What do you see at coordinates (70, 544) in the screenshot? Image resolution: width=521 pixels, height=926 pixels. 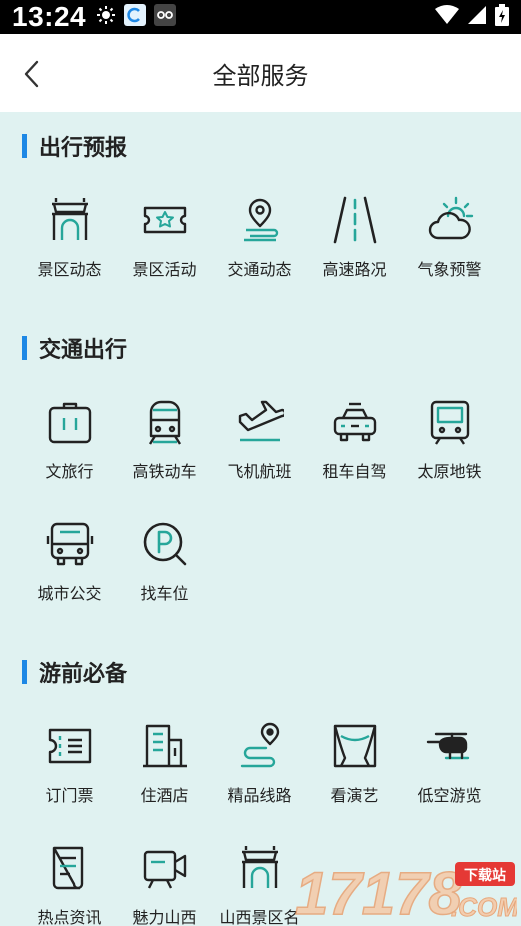 I see `bus-icon` at bounding box center [70, 544].